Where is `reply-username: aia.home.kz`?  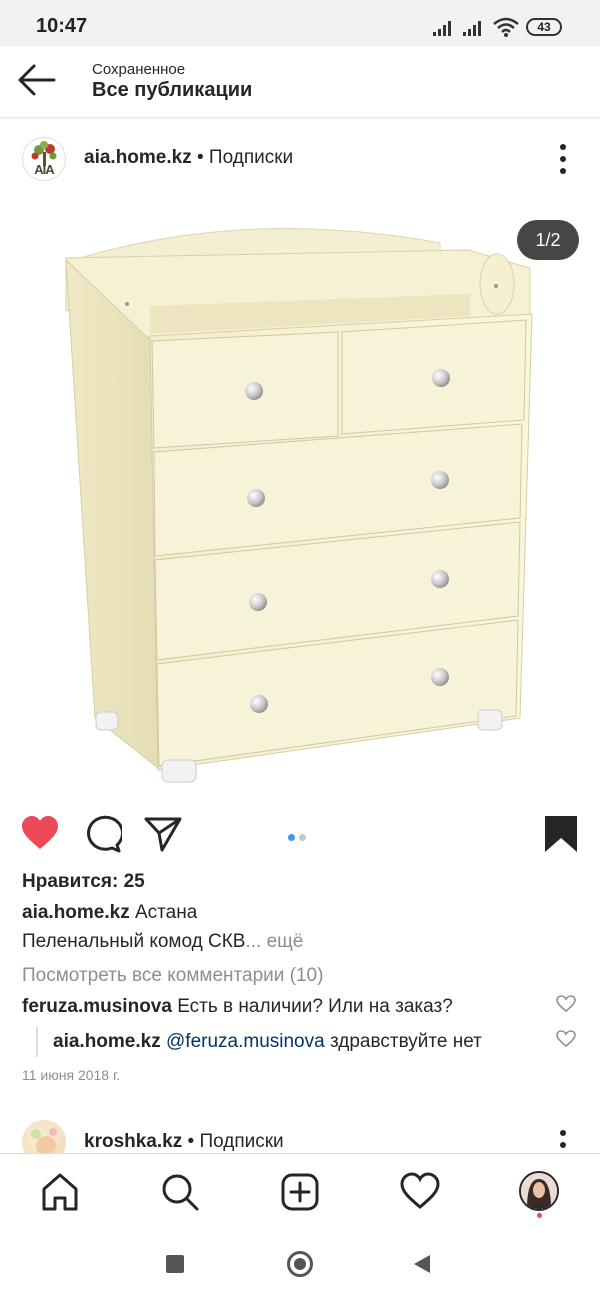 reply-username: aia.home.kz is located at coordinates (107, 1041).